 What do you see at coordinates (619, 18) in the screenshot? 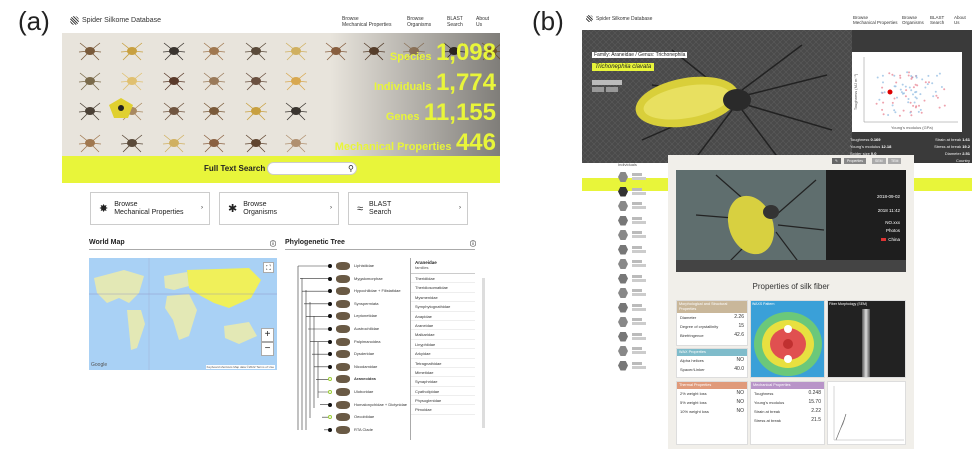
I see `logo-b: Spider Silkome Database` at bounding box center [619, 18].